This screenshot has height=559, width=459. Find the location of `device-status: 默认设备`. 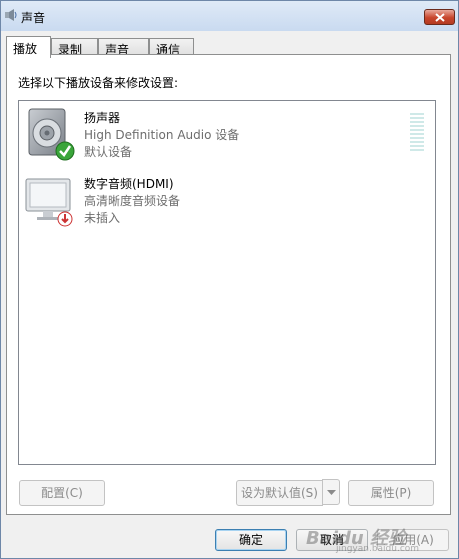

device-status: 默认设备 is located at coordinates (108, 152).